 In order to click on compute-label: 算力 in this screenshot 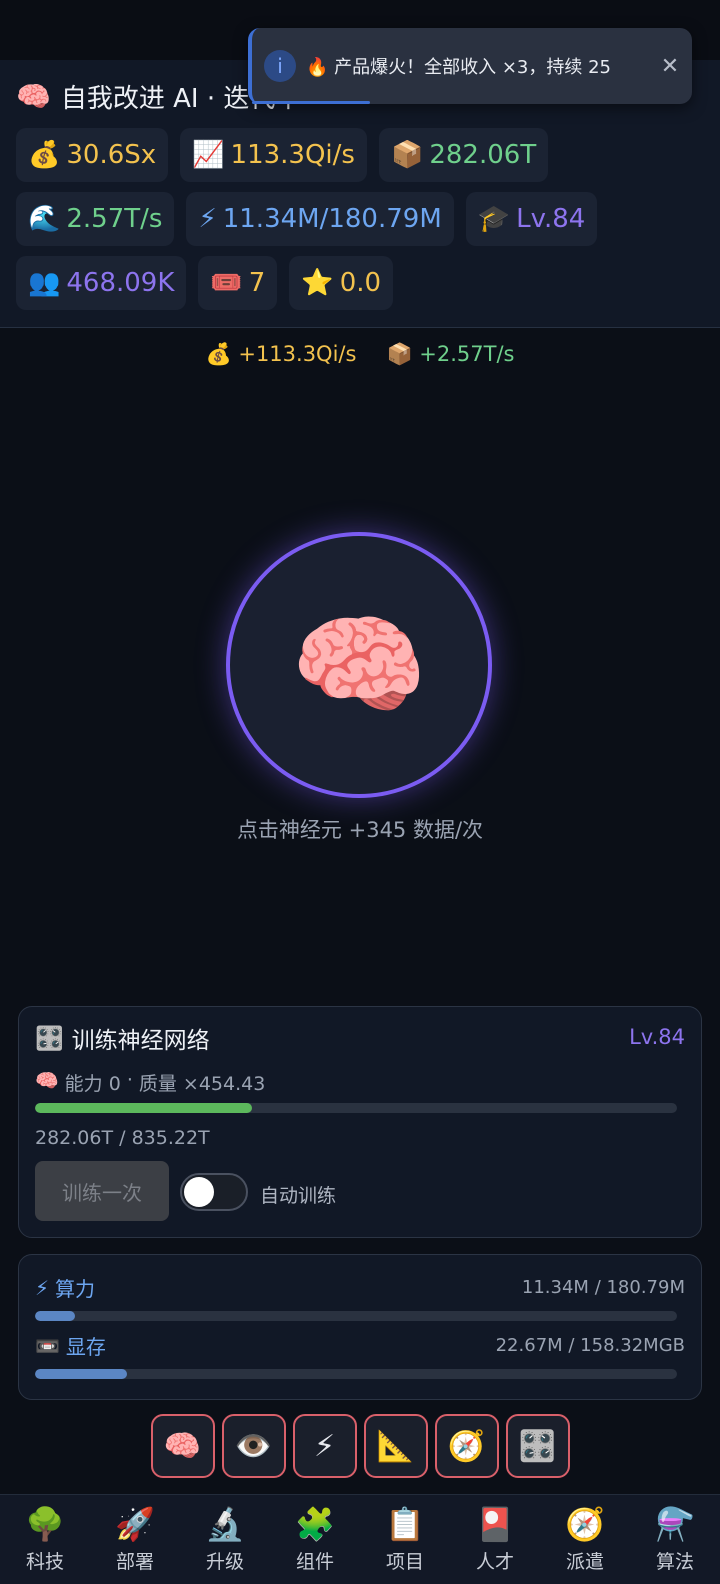, I will do `click(75, 1289)`.